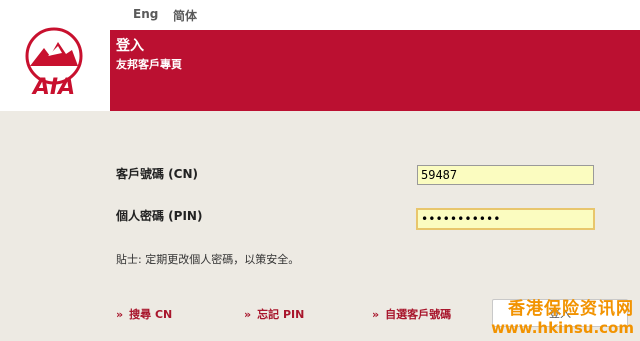 This screenshot has width=640, height=341. I want to click on find-cn-link: » 搜尋 CN, so click(144, 314).